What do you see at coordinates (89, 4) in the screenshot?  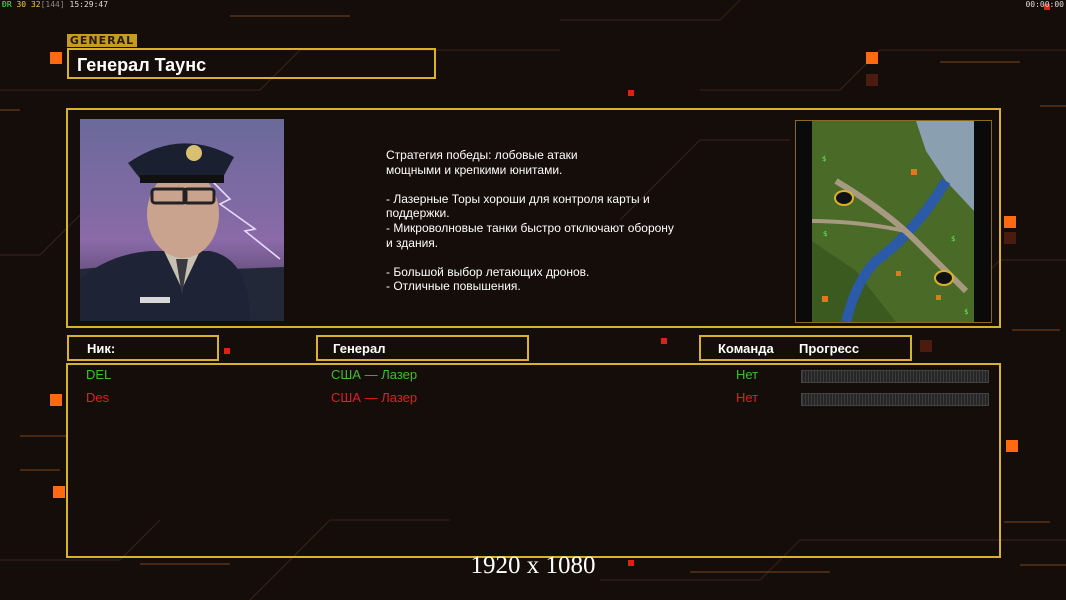 I see `system-clock: 15:29:47` at bounding box center [89, 4].